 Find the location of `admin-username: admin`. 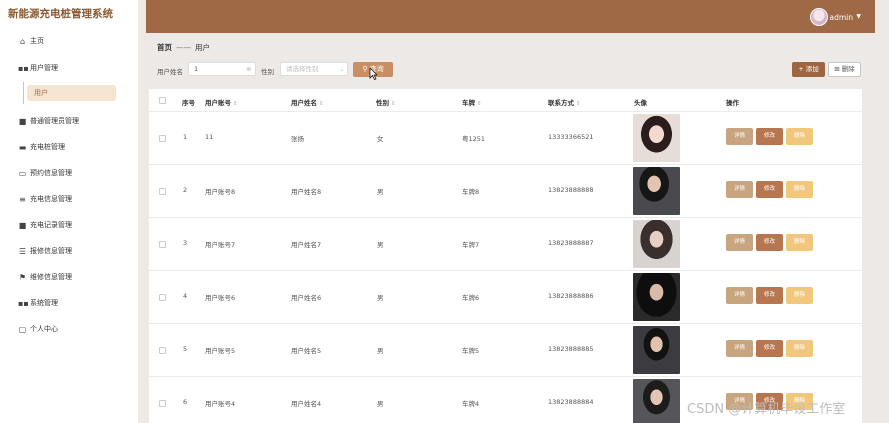

admin-username: admin is located at coordinates (842, 17).